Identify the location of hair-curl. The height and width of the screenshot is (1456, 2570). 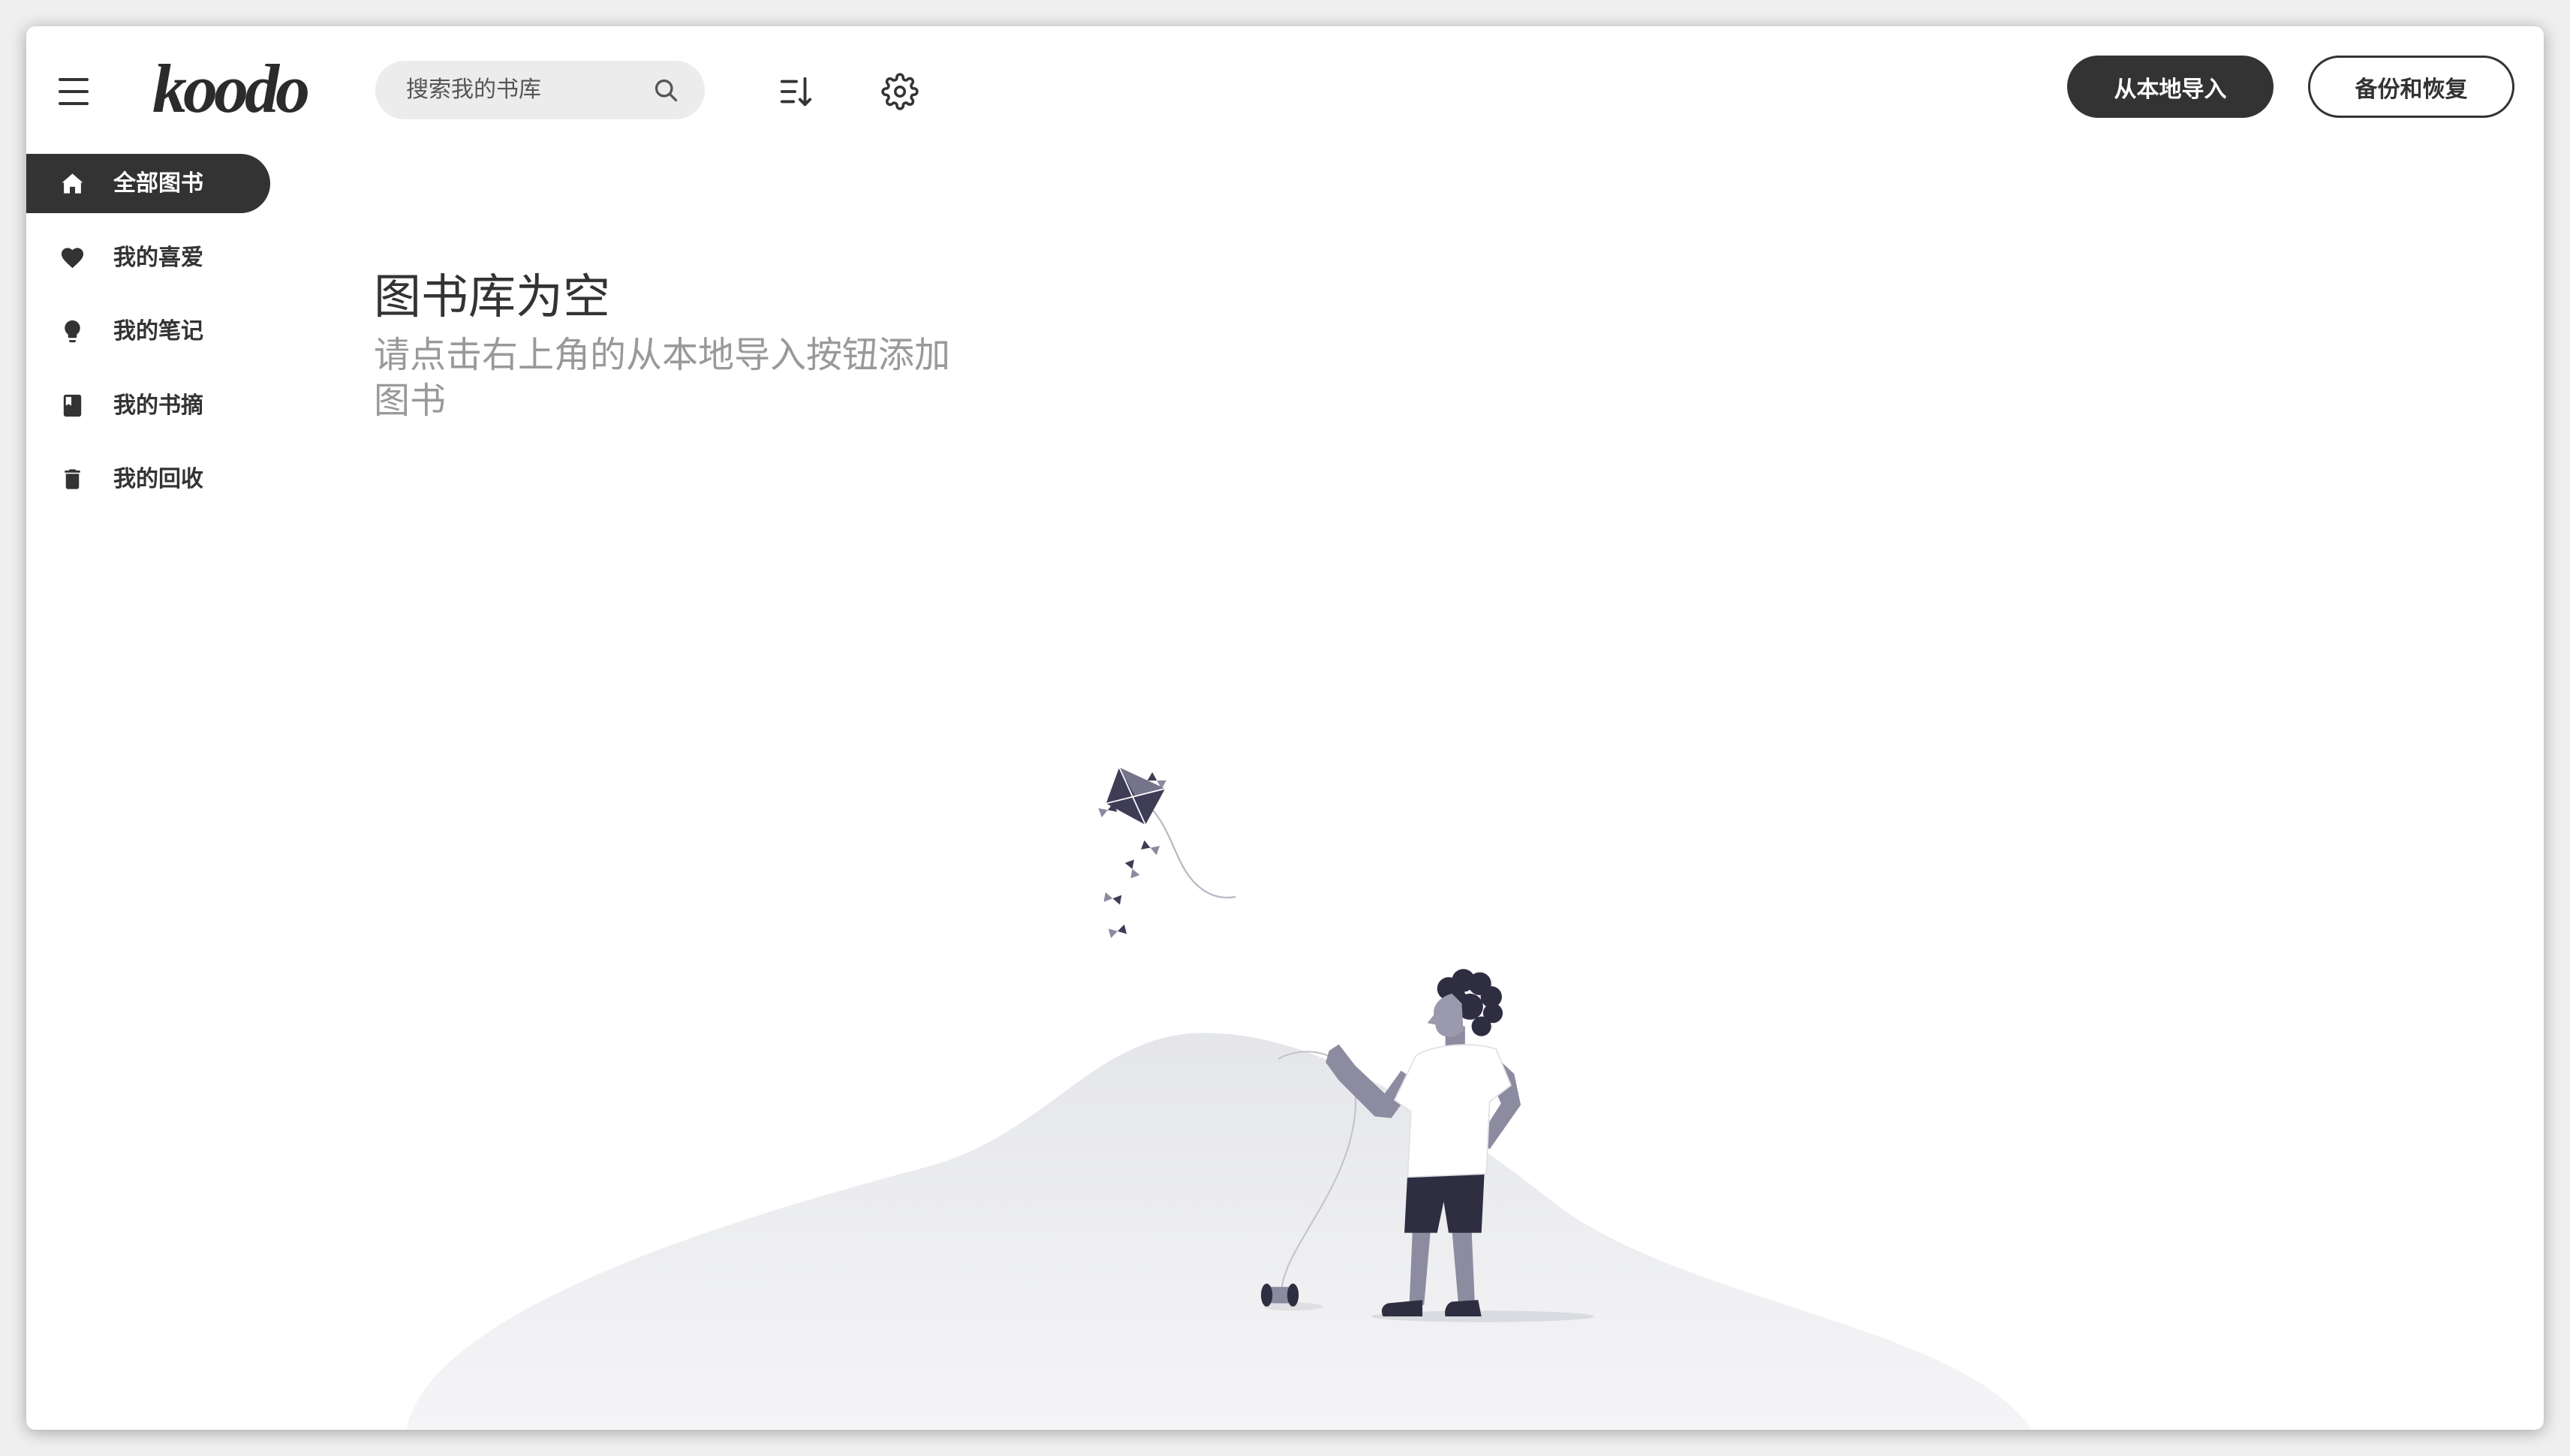
(1481, 1026).